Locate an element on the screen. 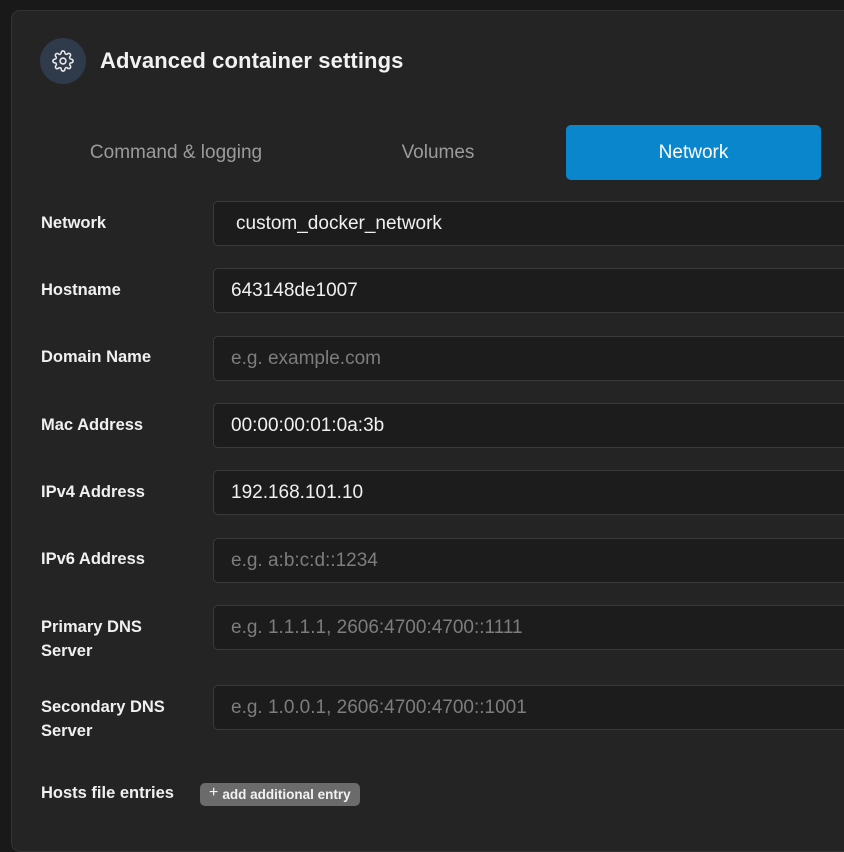 The width and height of the screenshot is (844, 852). secondary-dns-input is located at coordinates (528, 707).